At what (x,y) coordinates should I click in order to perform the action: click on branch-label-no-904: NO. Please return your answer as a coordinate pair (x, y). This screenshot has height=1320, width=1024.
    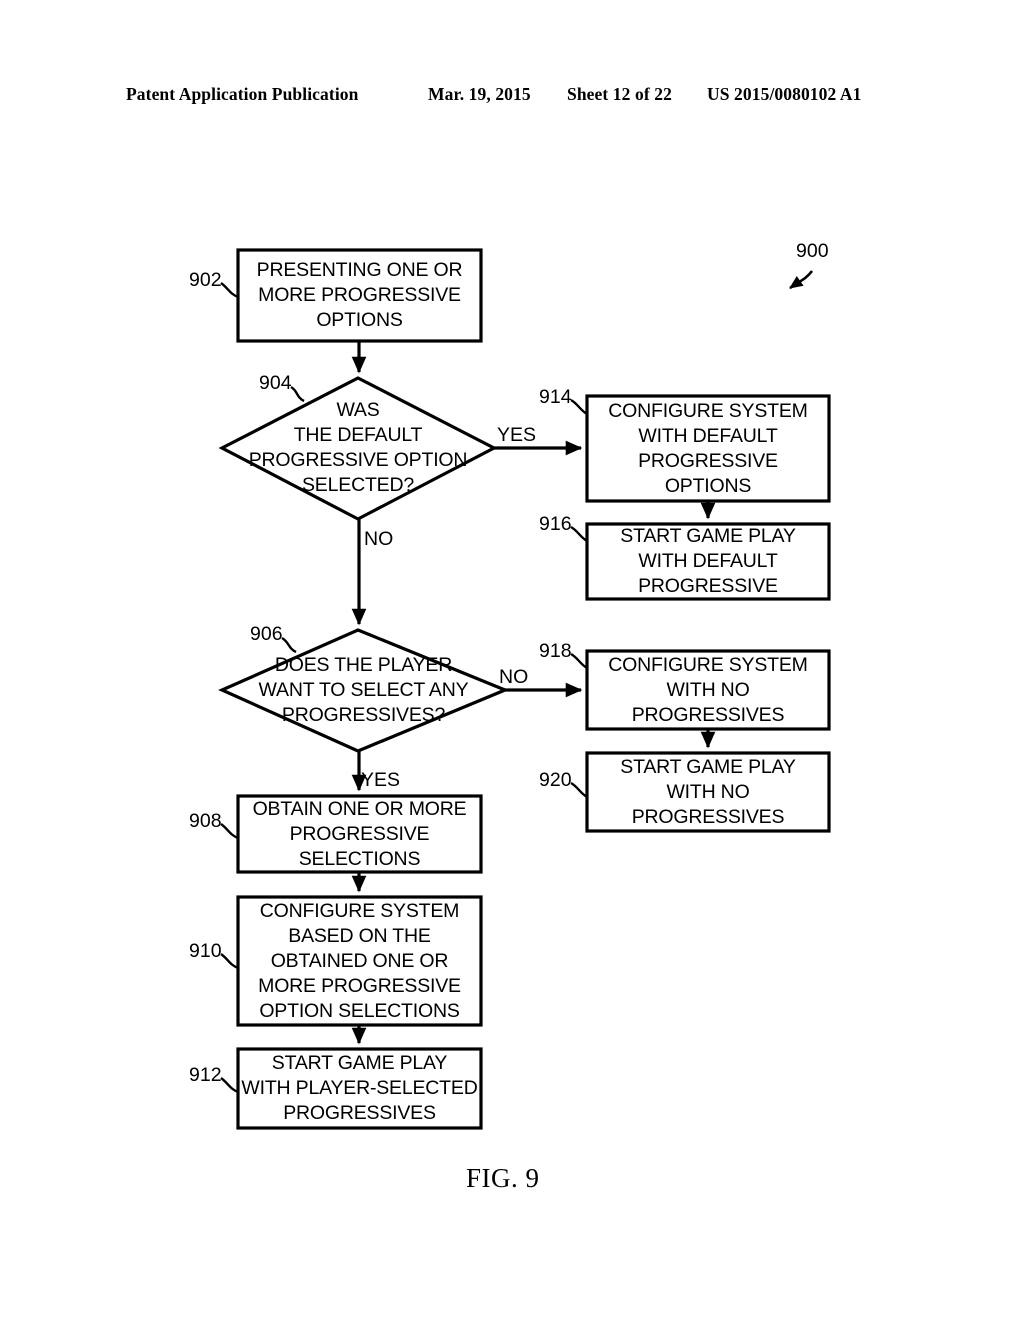
    Looking at the image, I should click on (379, 539).